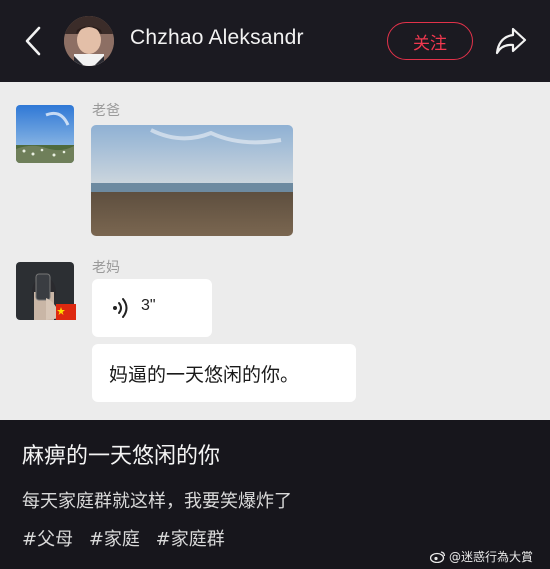 The width and height of the screenshot is (550, 569). What do you see at coordinates (106, 111) in the screenshot?
I see `sender-name-dad: 老爸` at bounding box center [106, 111].